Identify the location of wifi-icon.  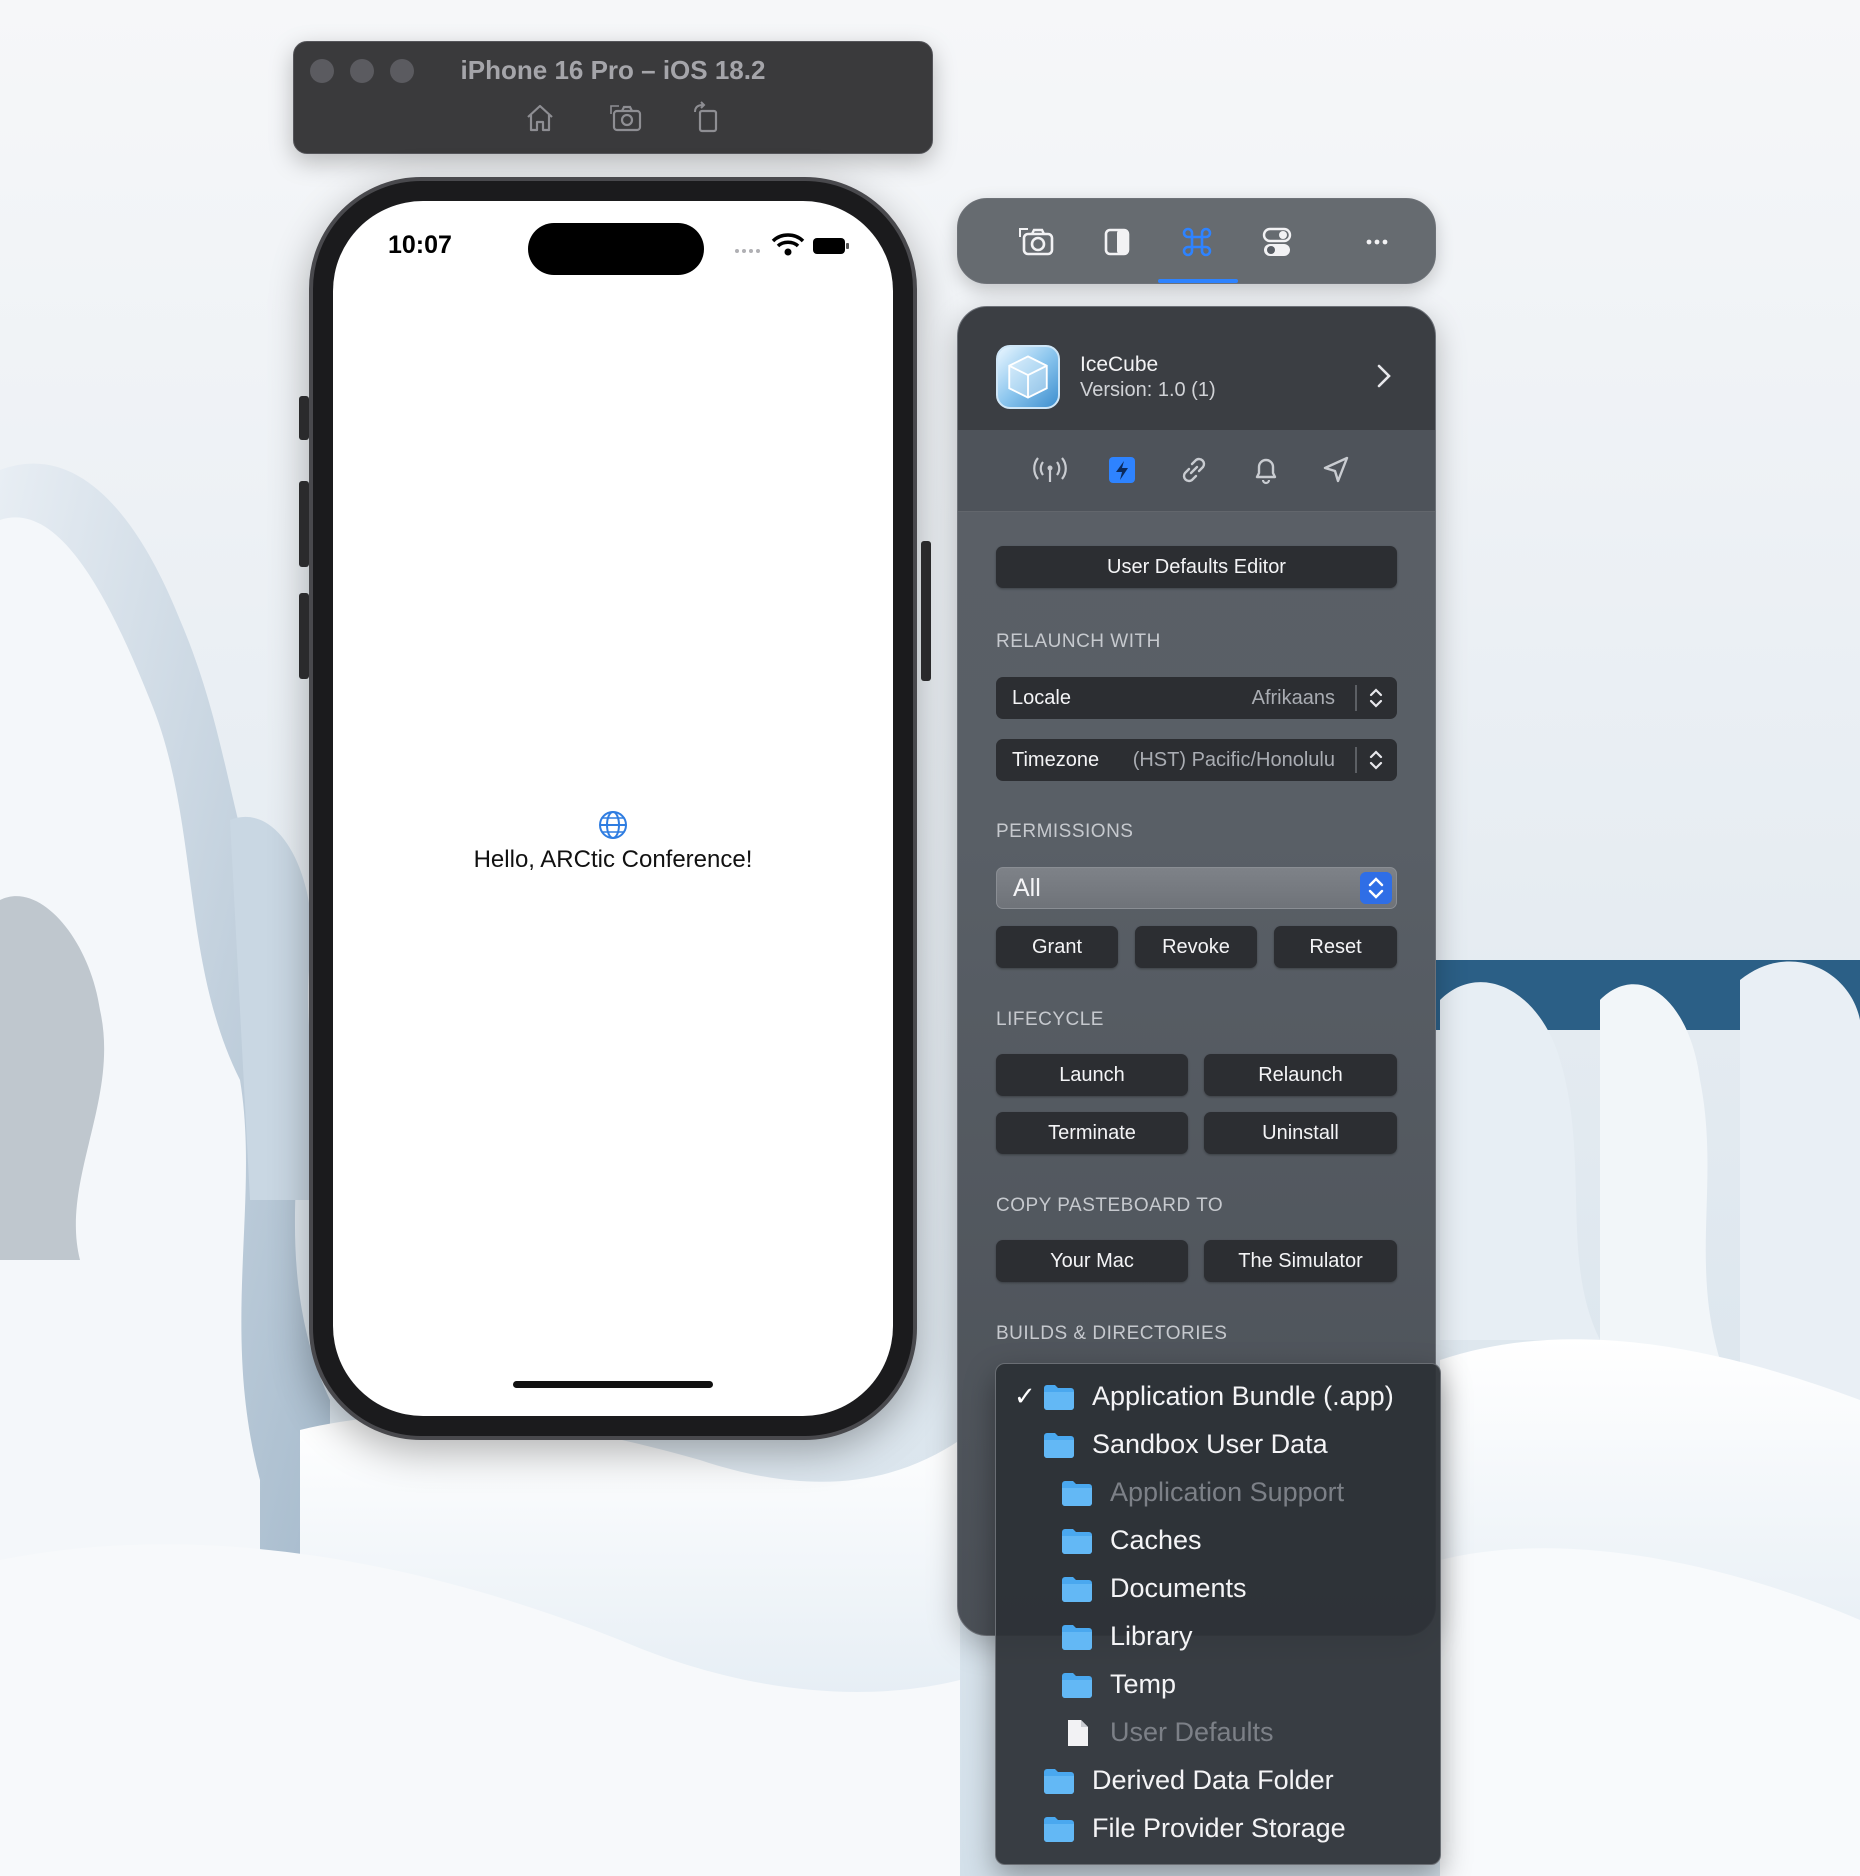
(788, 244).